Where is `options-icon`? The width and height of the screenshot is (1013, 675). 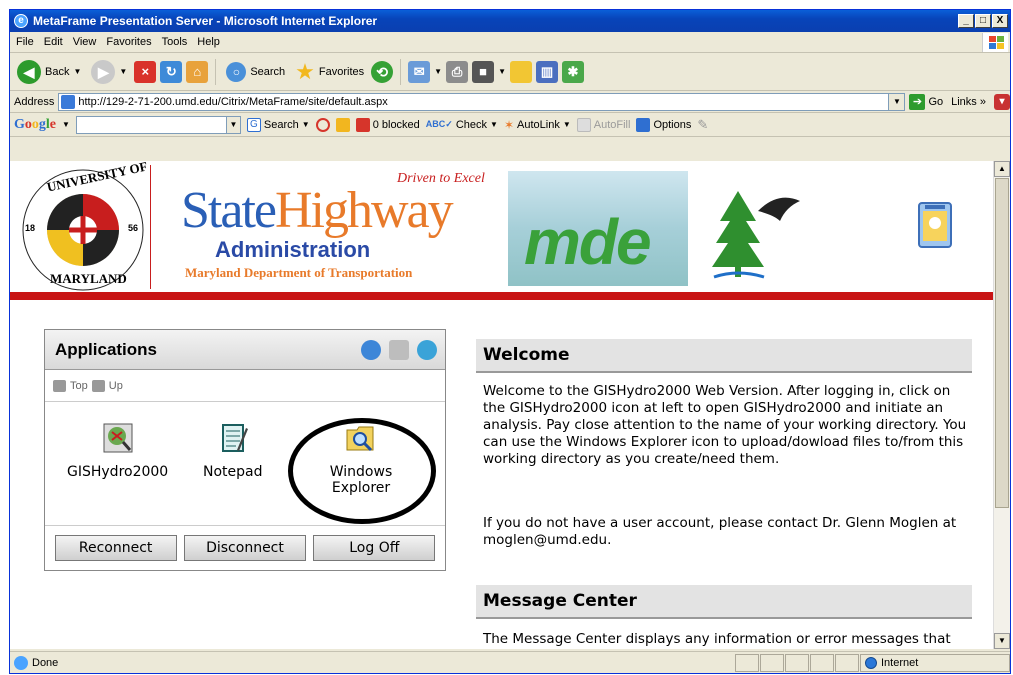
options-icon is located at coordinates (643, 124).